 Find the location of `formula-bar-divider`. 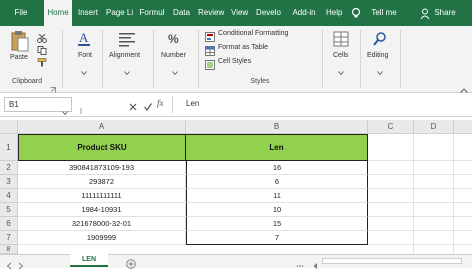

formula-bar-divider is located at coordinates (172, 104).